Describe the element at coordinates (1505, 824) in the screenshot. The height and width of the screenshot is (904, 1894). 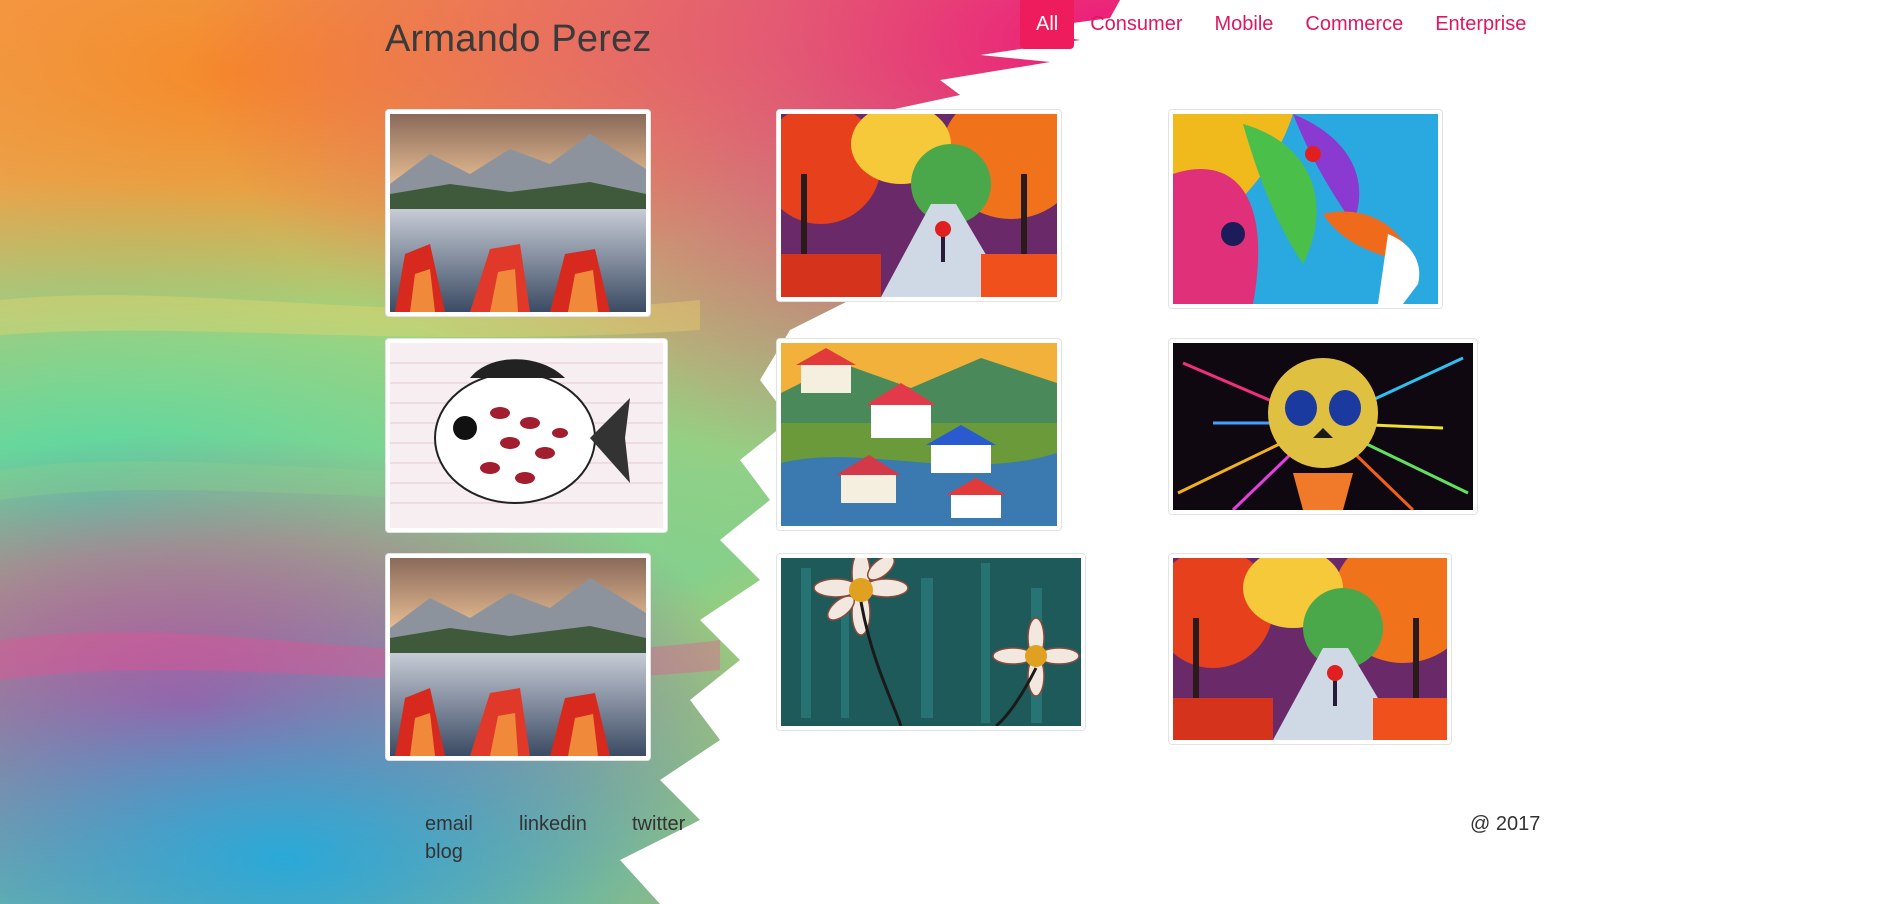
I see `copyright-text: @ 2017` at that location.